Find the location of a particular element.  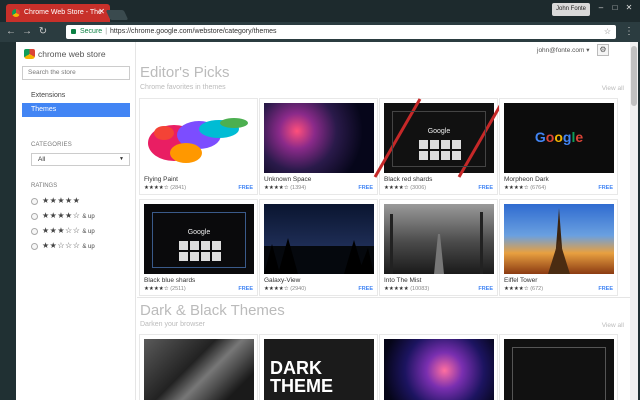

rating-count: (1394) is located at coordinates (298, 188).